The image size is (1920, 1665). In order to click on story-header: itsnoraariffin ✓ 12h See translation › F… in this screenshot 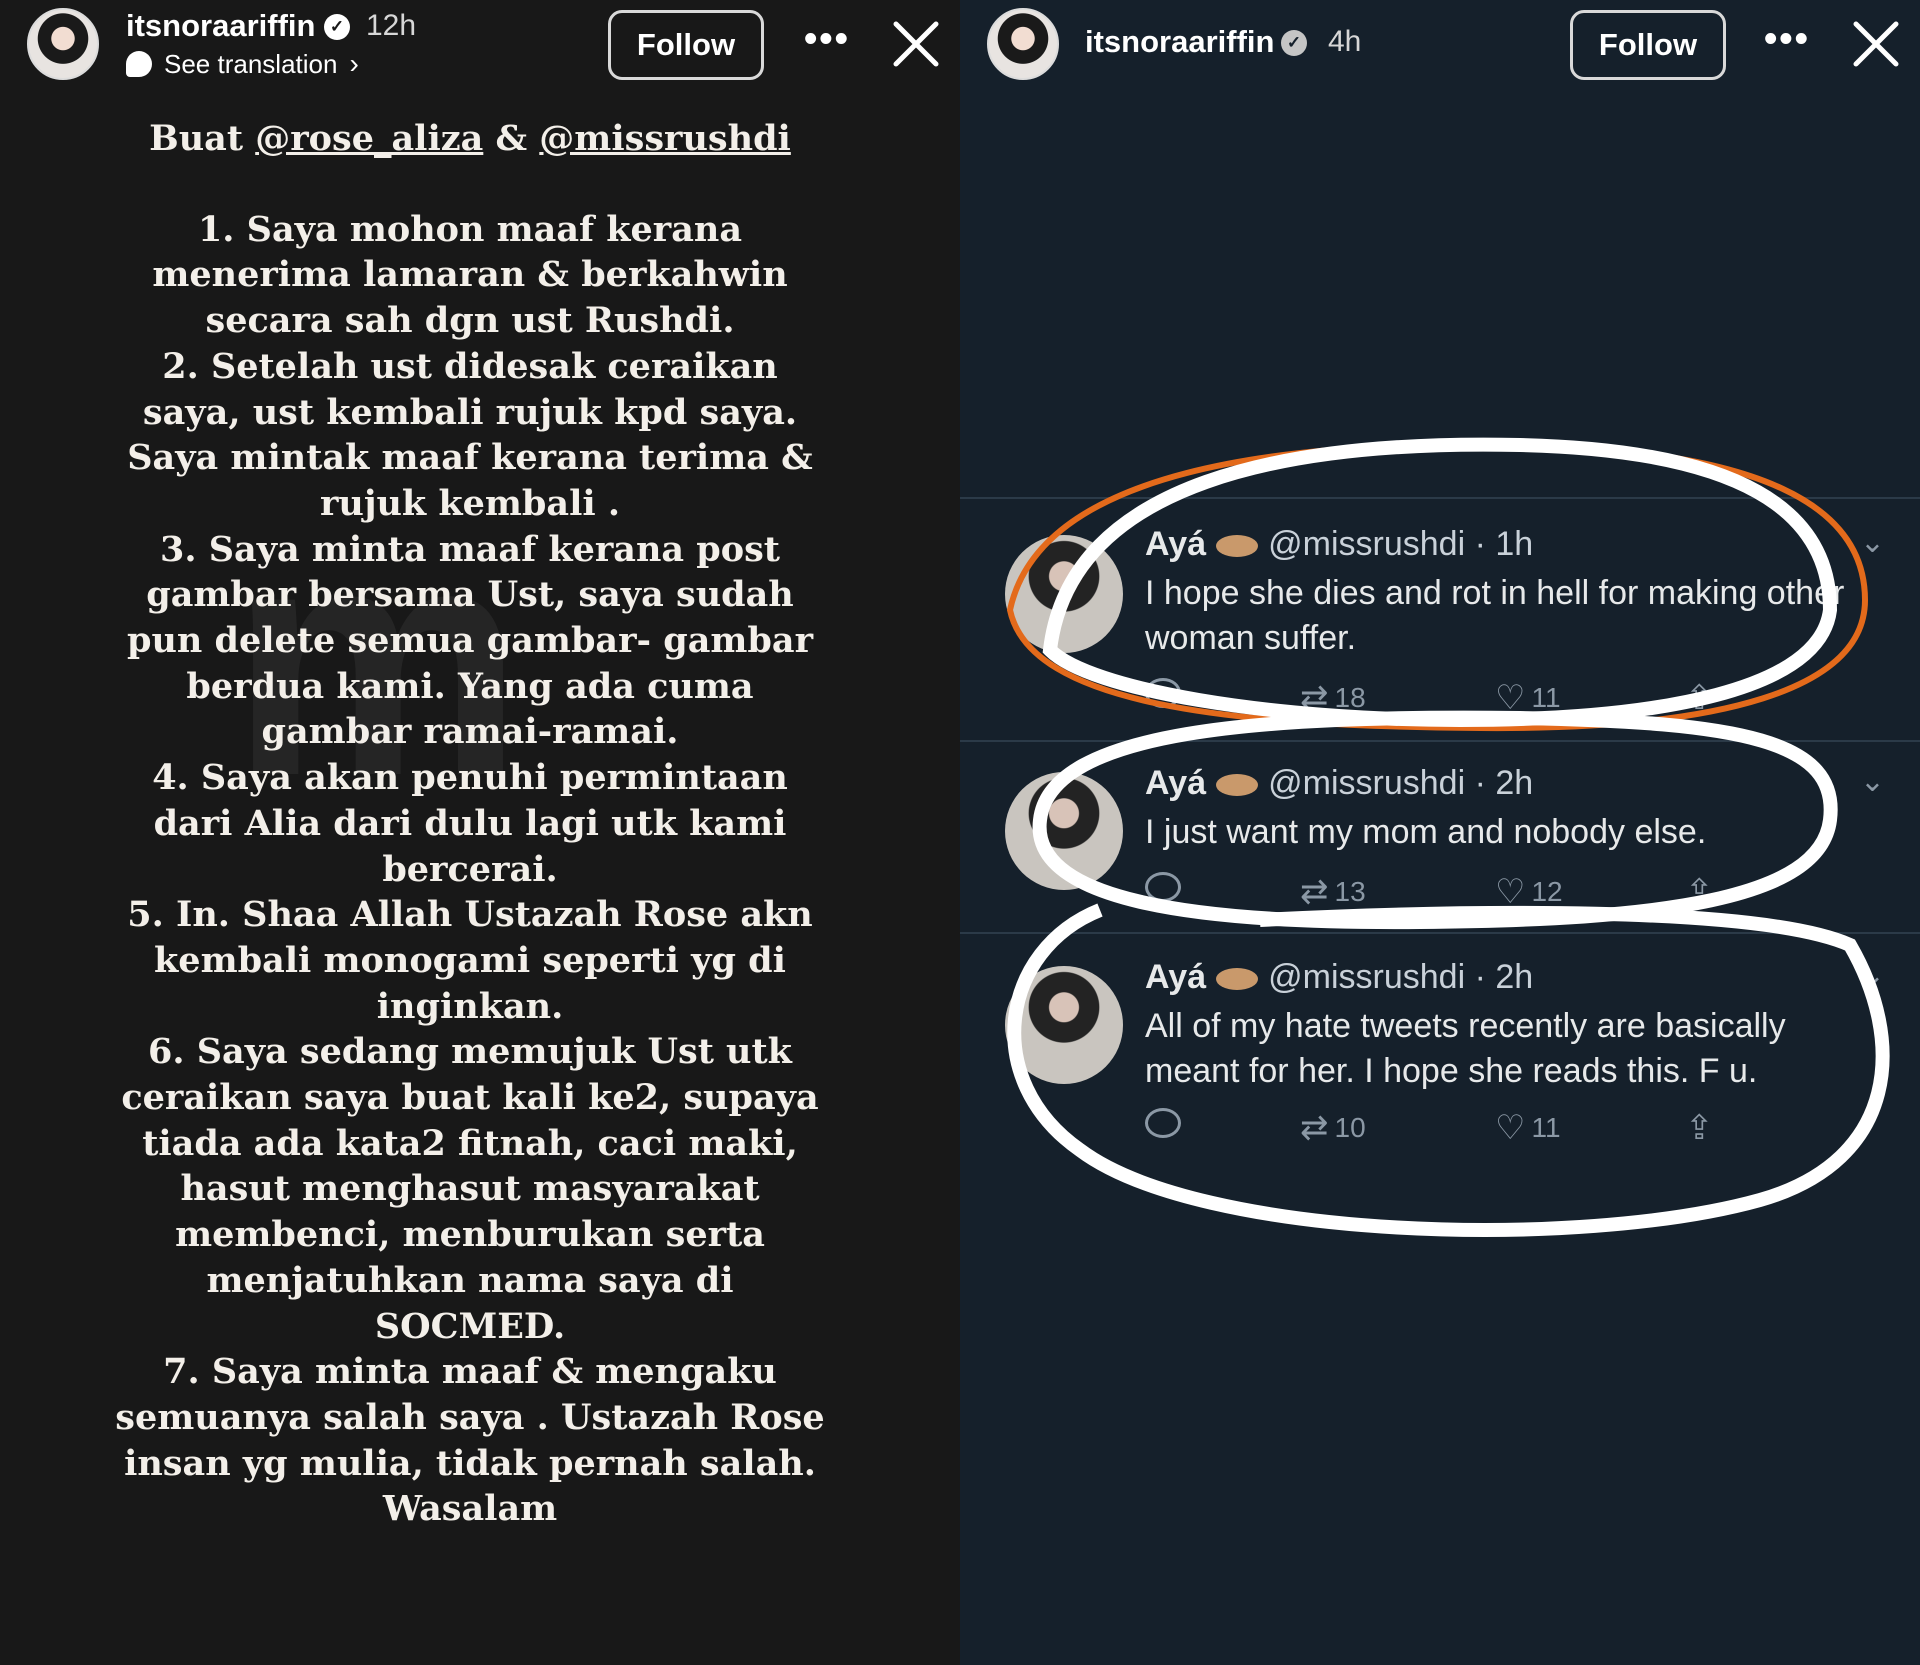, I will do `click(480, 55)`.